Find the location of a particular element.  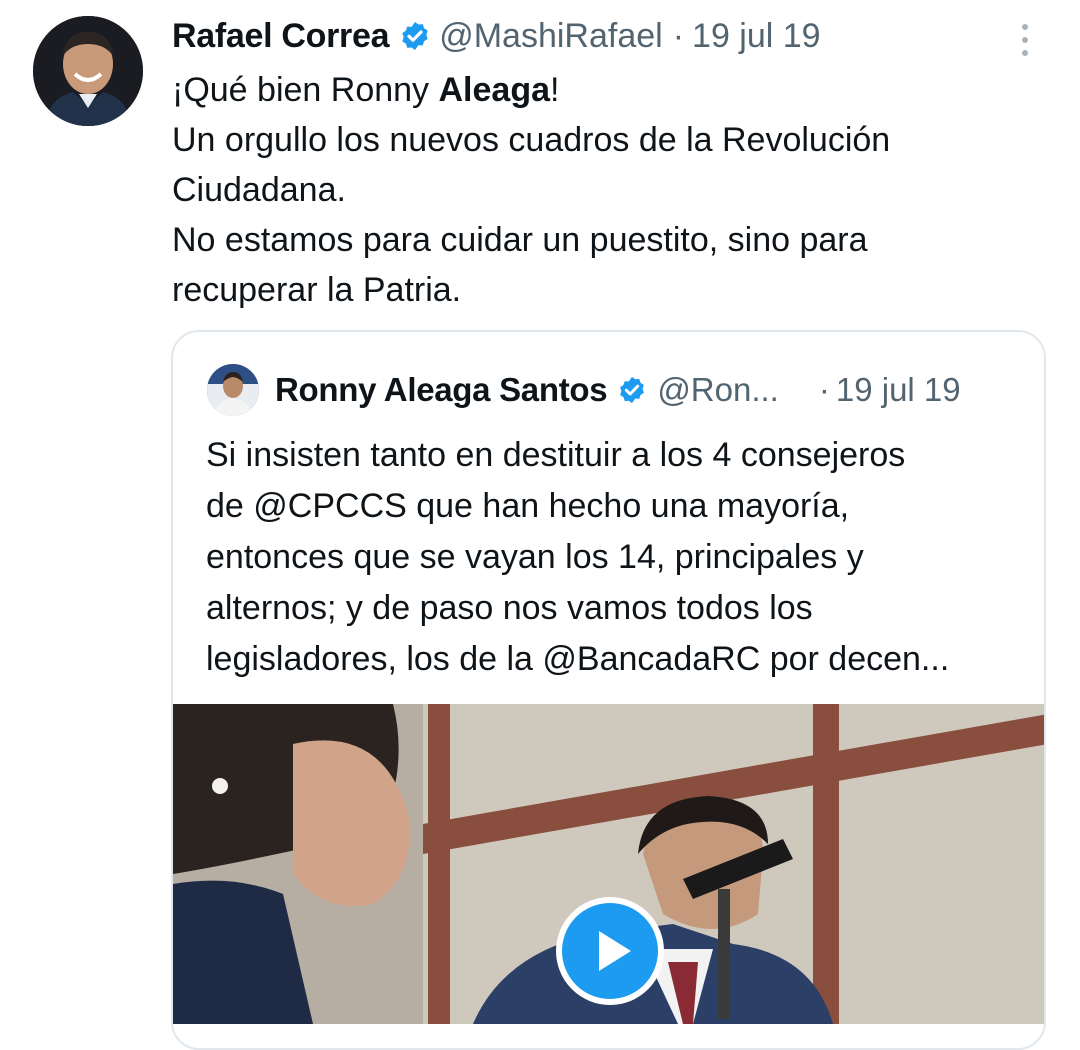

tweet-header: Rafael Correa @MashiRafael · 19 jul 19 is located at coordinates (496, 36).